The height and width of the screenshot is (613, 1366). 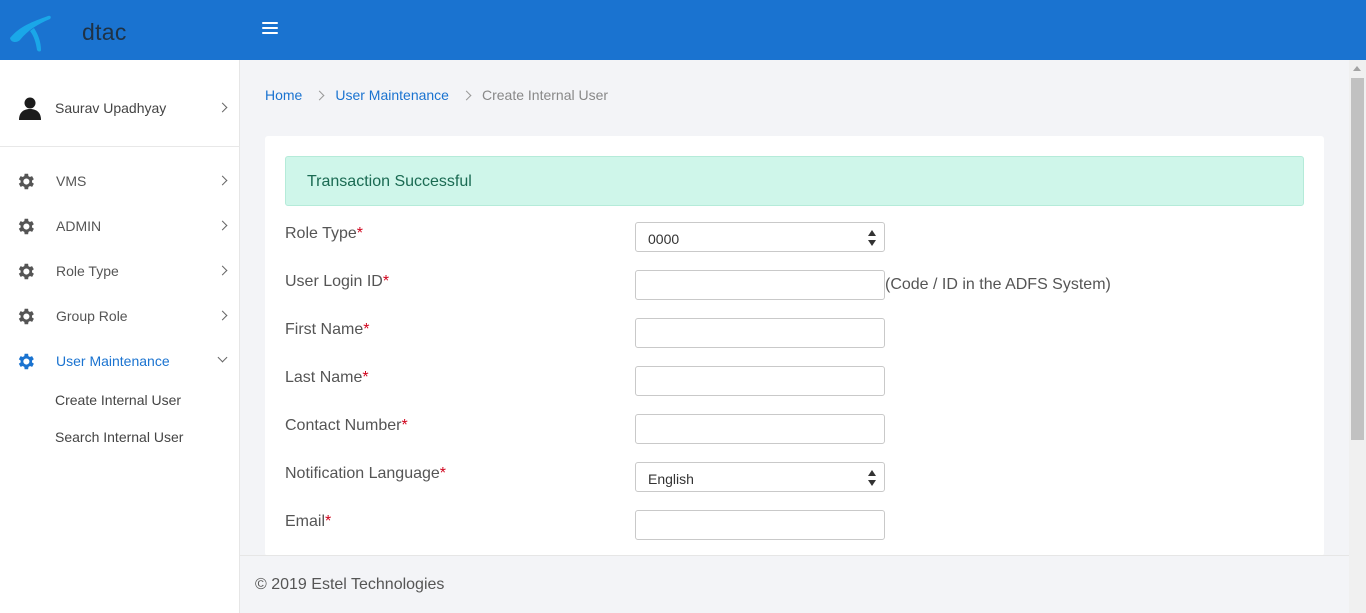 What do you see at coordinates (308, 521) in the screenshot?
I see `email-label: Email*` at bounding box center [308, 521].